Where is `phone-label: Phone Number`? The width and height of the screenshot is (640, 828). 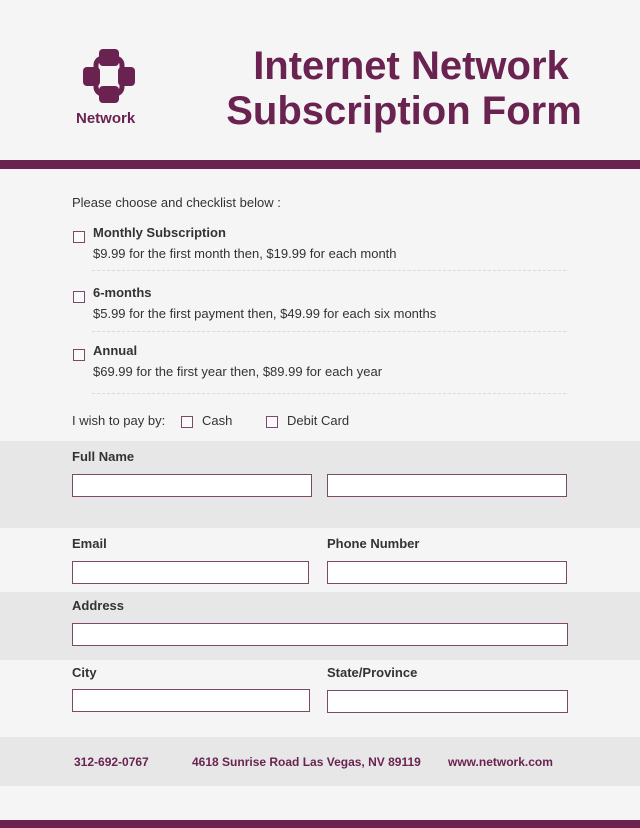 phone-label: Phone Number is located at coordinates (373, 543).